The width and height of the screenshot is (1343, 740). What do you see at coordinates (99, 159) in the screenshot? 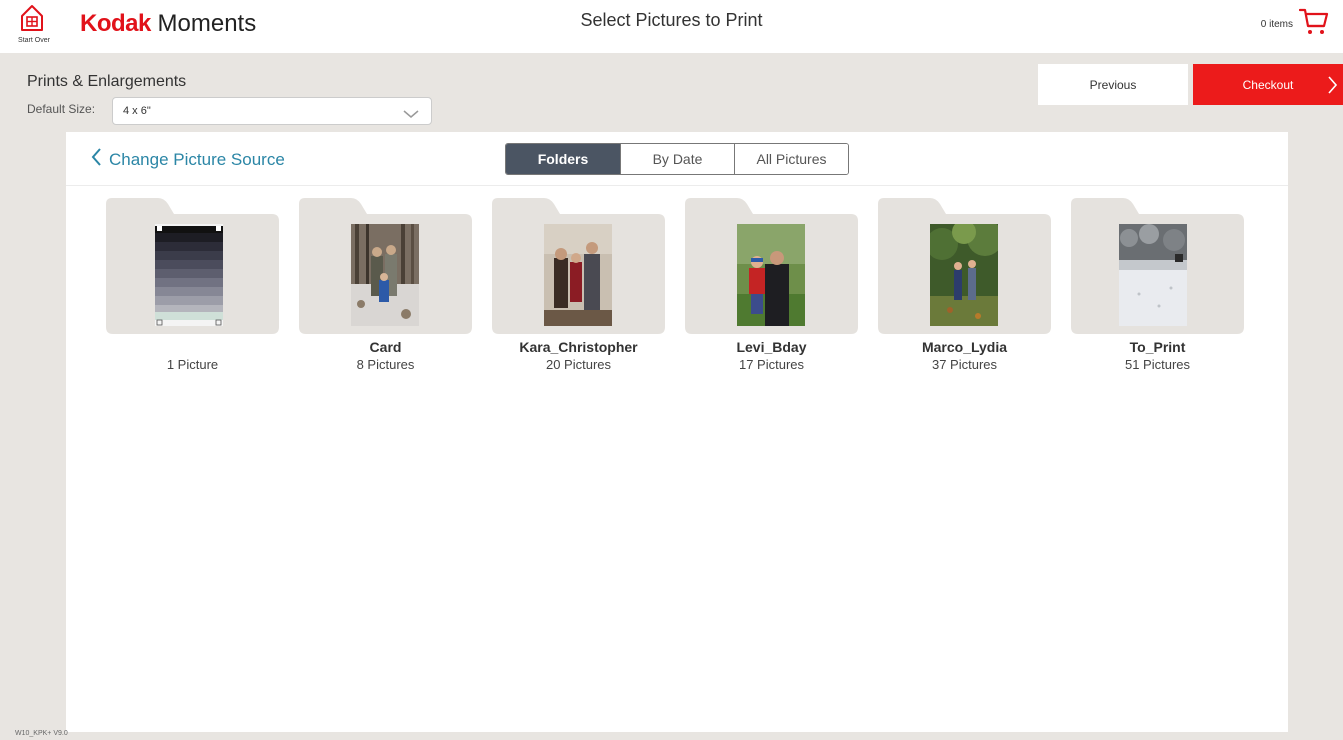
I see `chevron-left-icon` at bounding box center [99, 159].